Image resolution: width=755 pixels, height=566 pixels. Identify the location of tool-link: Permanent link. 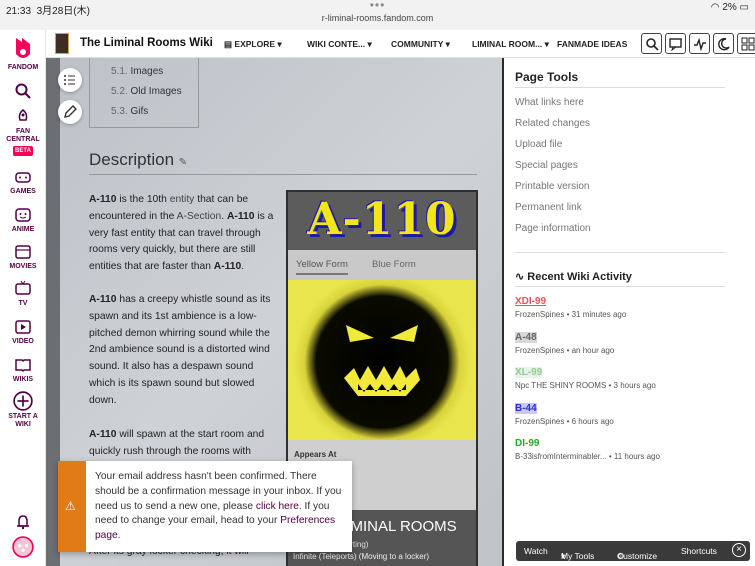
(548, 207).